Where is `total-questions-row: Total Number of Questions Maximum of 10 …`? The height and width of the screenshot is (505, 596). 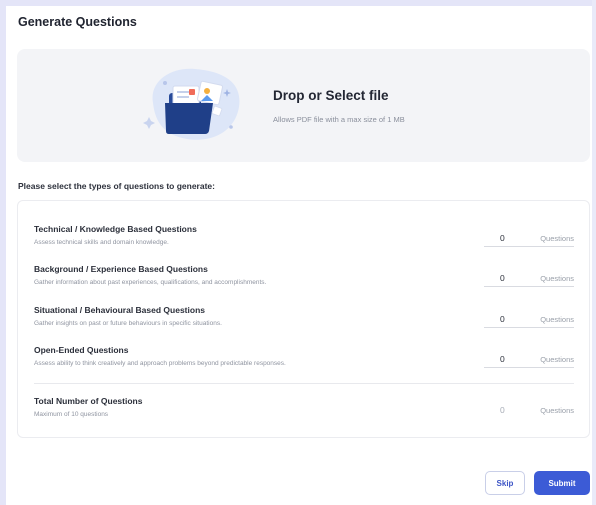
total-questions-row: Total Number of Questions Maximum of 10 … is located at coordinates (304, 412).